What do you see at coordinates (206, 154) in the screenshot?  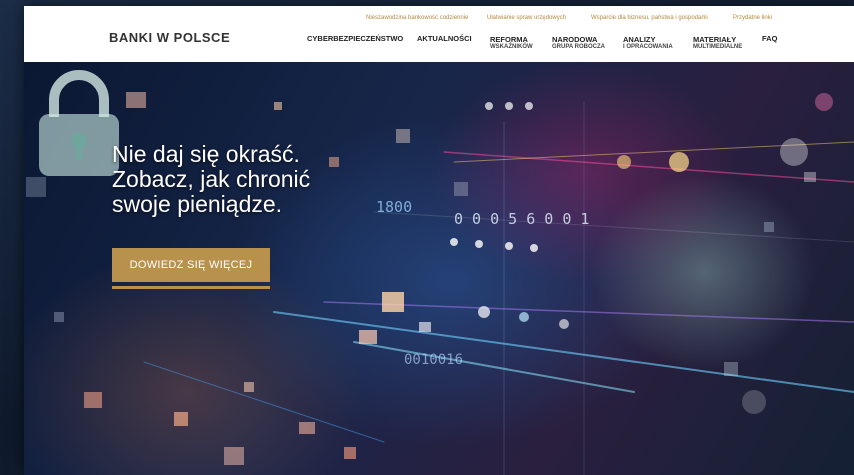 I see `hero-headline-line-1: Nie daj się okraść.` at bounding box center [206, 154].